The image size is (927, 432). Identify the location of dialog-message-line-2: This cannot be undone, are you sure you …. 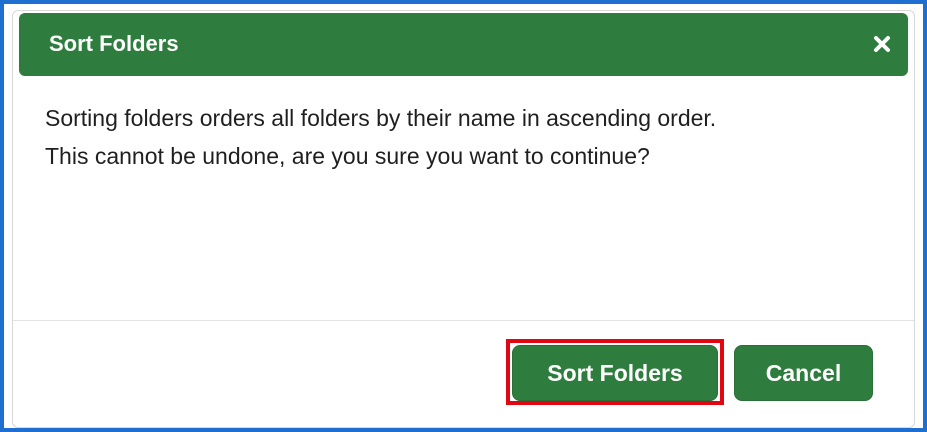
(347, 156).